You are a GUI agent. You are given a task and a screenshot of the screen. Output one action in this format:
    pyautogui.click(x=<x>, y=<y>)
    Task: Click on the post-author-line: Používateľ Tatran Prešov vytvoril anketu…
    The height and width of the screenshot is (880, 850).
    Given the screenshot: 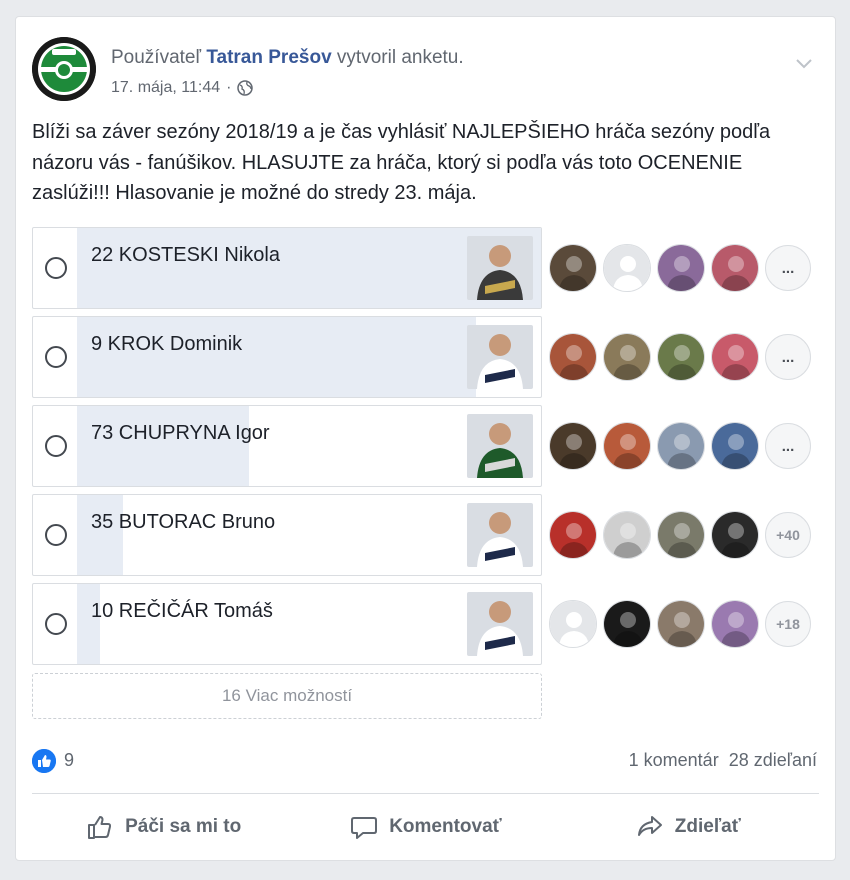 What is the action you would take?
    pyautogui.click(x=287, y=58)
    